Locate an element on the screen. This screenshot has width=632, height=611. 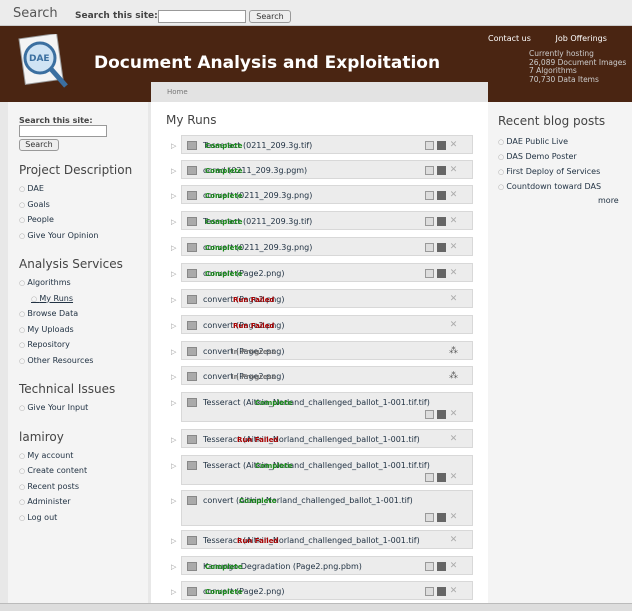
horizontal-scrollbar is located at coordinates (316, 607).